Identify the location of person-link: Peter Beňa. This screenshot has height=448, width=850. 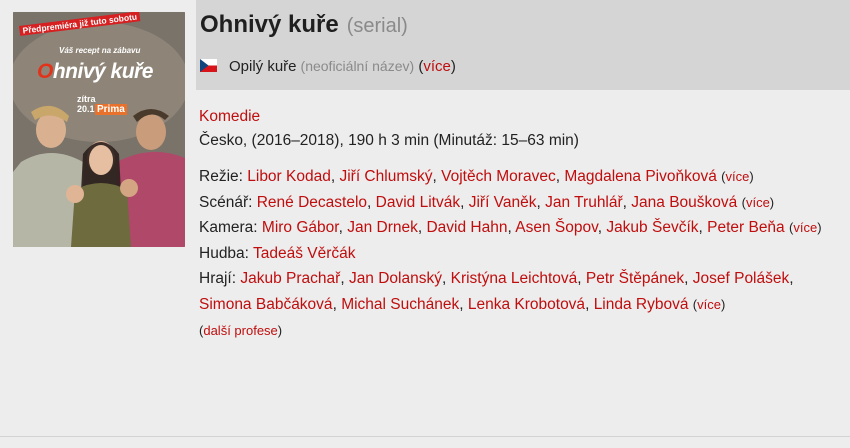
(746, 227).